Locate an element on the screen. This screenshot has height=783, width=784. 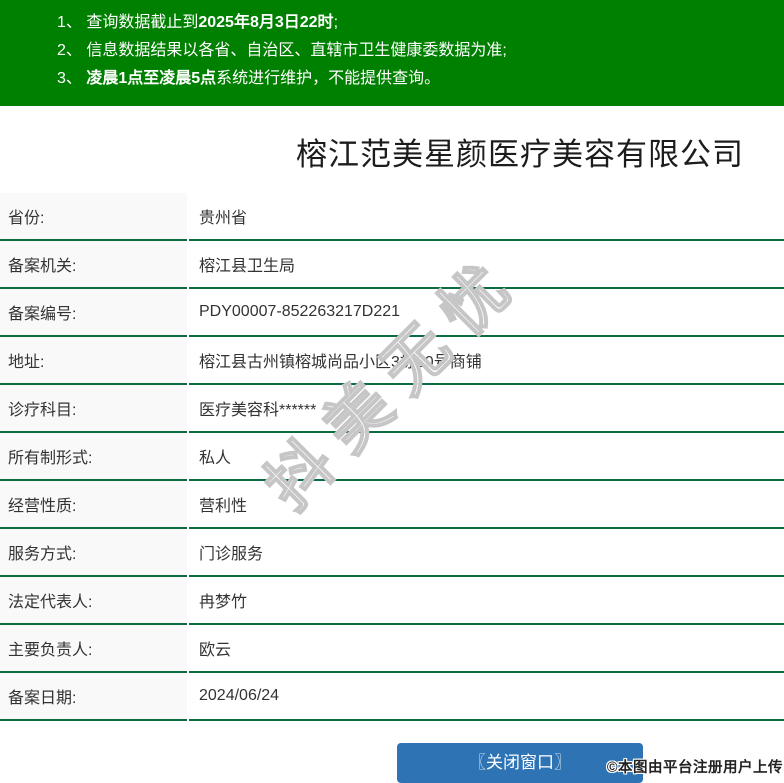
notice-line-3-tail: 系统进行维护，不能提供查询。 is located at coordinates (328, 78).